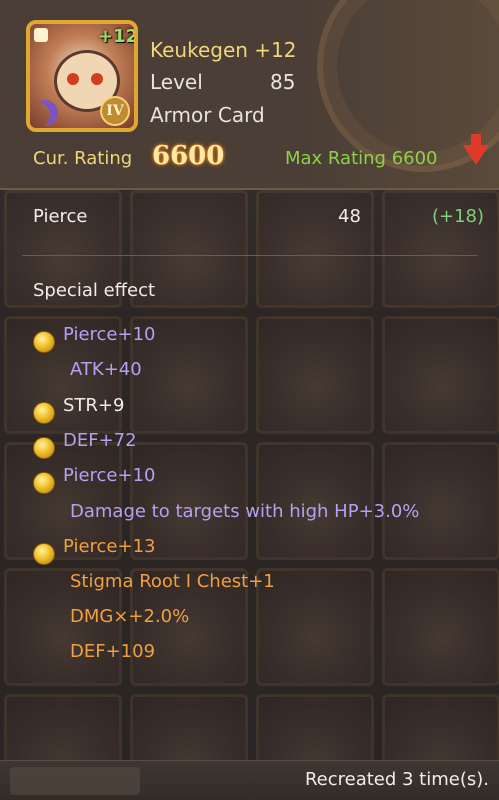  Describe the element at coordinates (396, 779) in the screenshot. I see `recreated-count: Recreated 3 time(s).` at that location.